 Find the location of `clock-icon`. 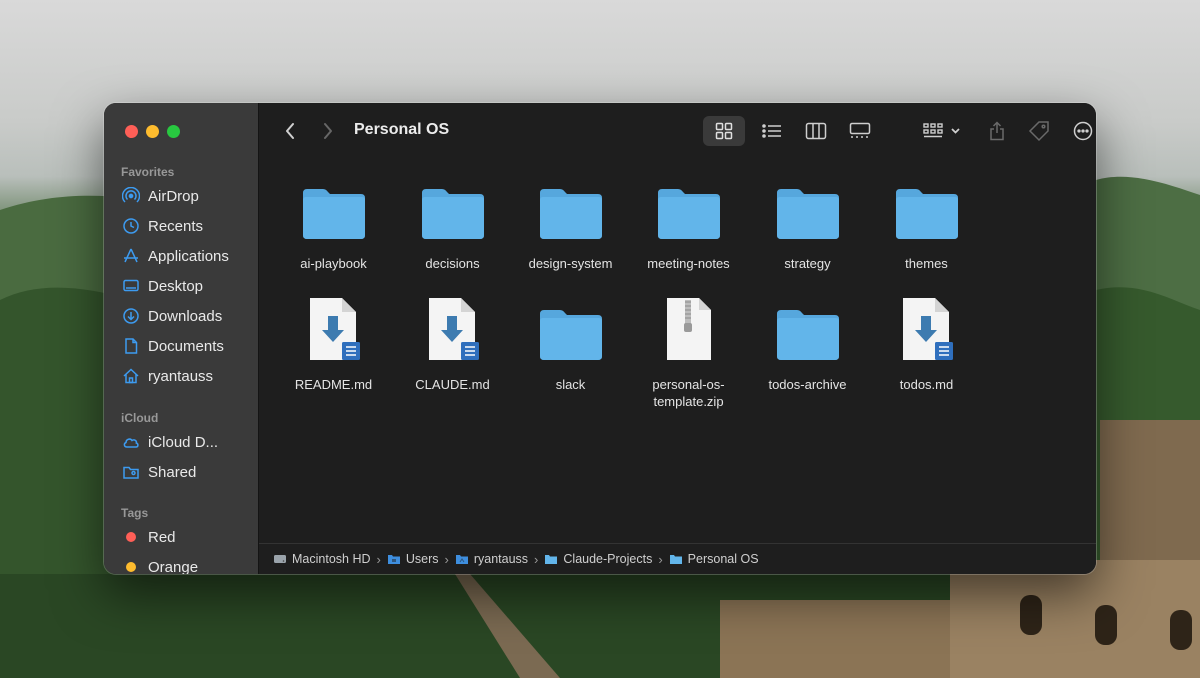

clock-icon is located at coordinates (131, 226).